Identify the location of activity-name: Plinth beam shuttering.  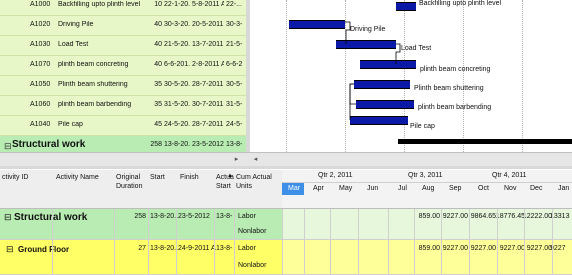
(93, 84).